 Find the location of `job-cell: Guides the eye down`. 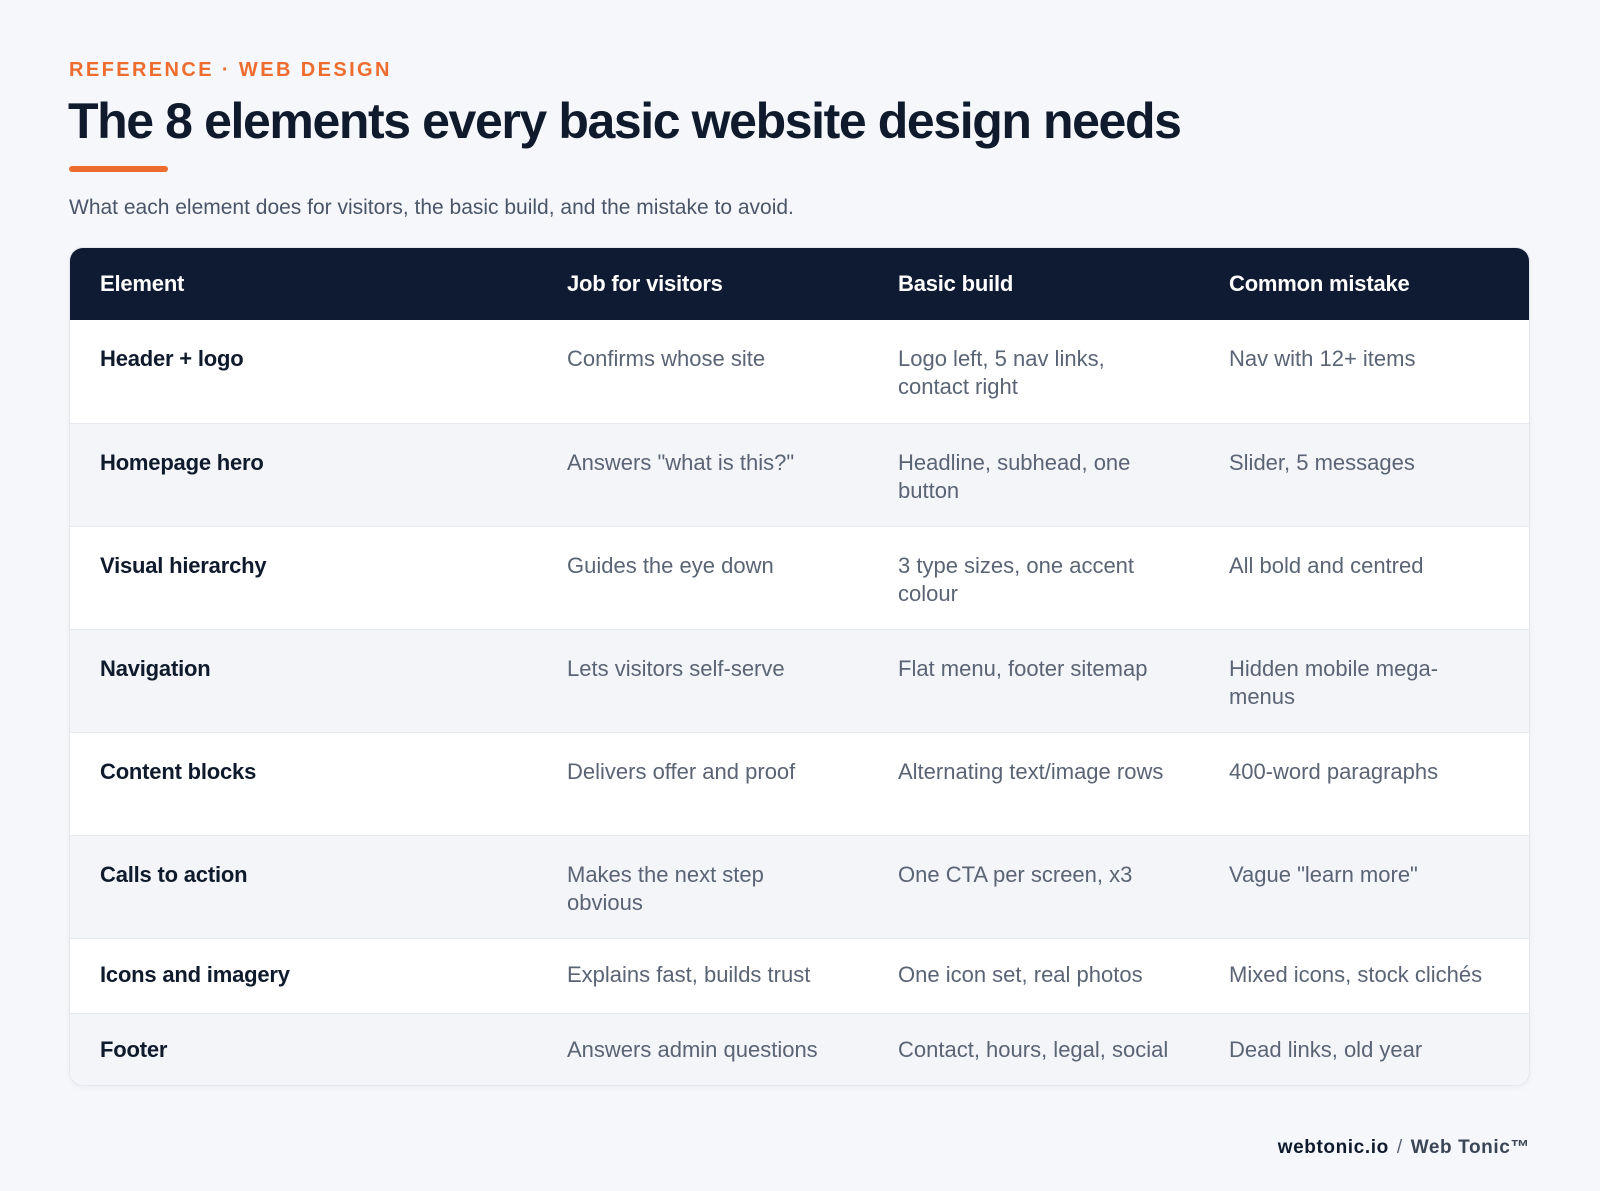

job-cell: Guides the eye down is located at coordinates (670, 565).